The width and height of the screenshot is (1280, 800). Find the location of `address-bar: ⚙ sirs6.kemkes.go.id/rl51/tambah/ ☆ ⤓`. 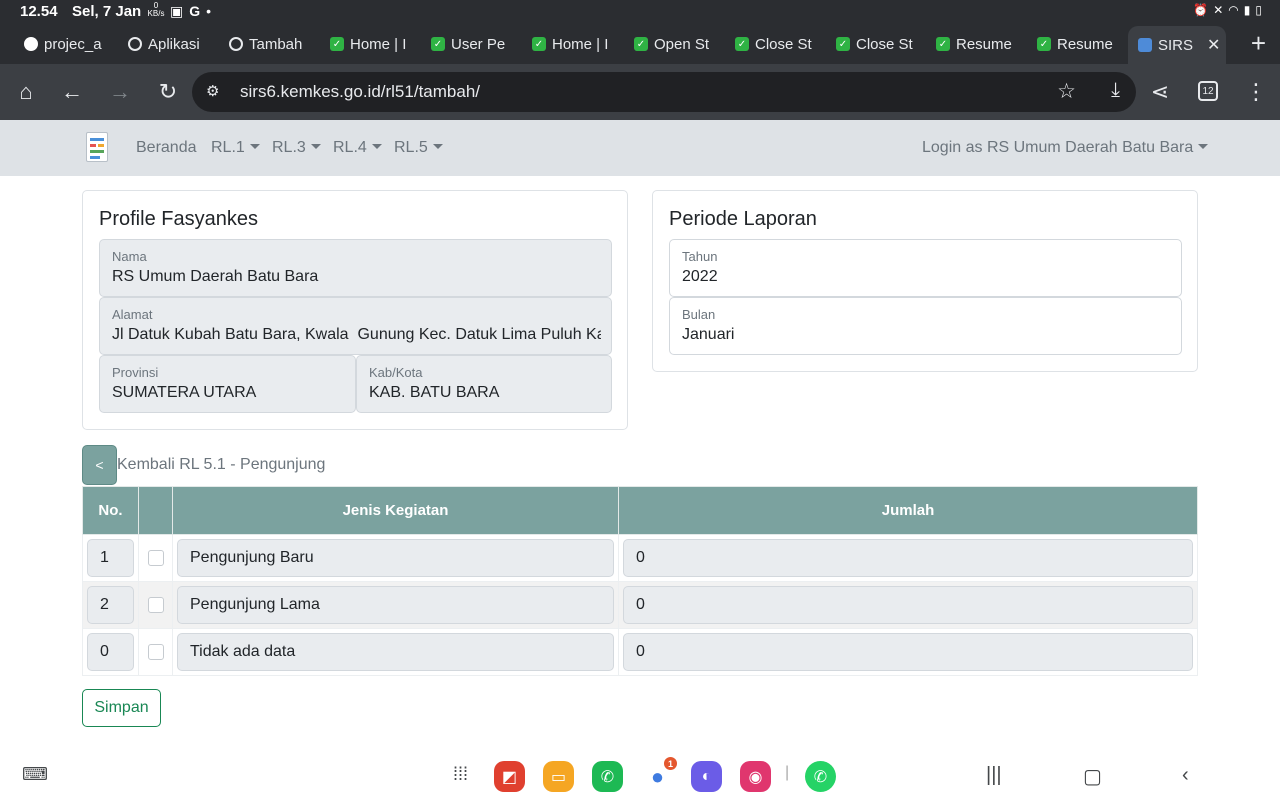

address-bar: ⚙ sirs6.kemkes.go.id/rl51/tambah/ ☆ ⤓ is located at coordinates (664, 92).